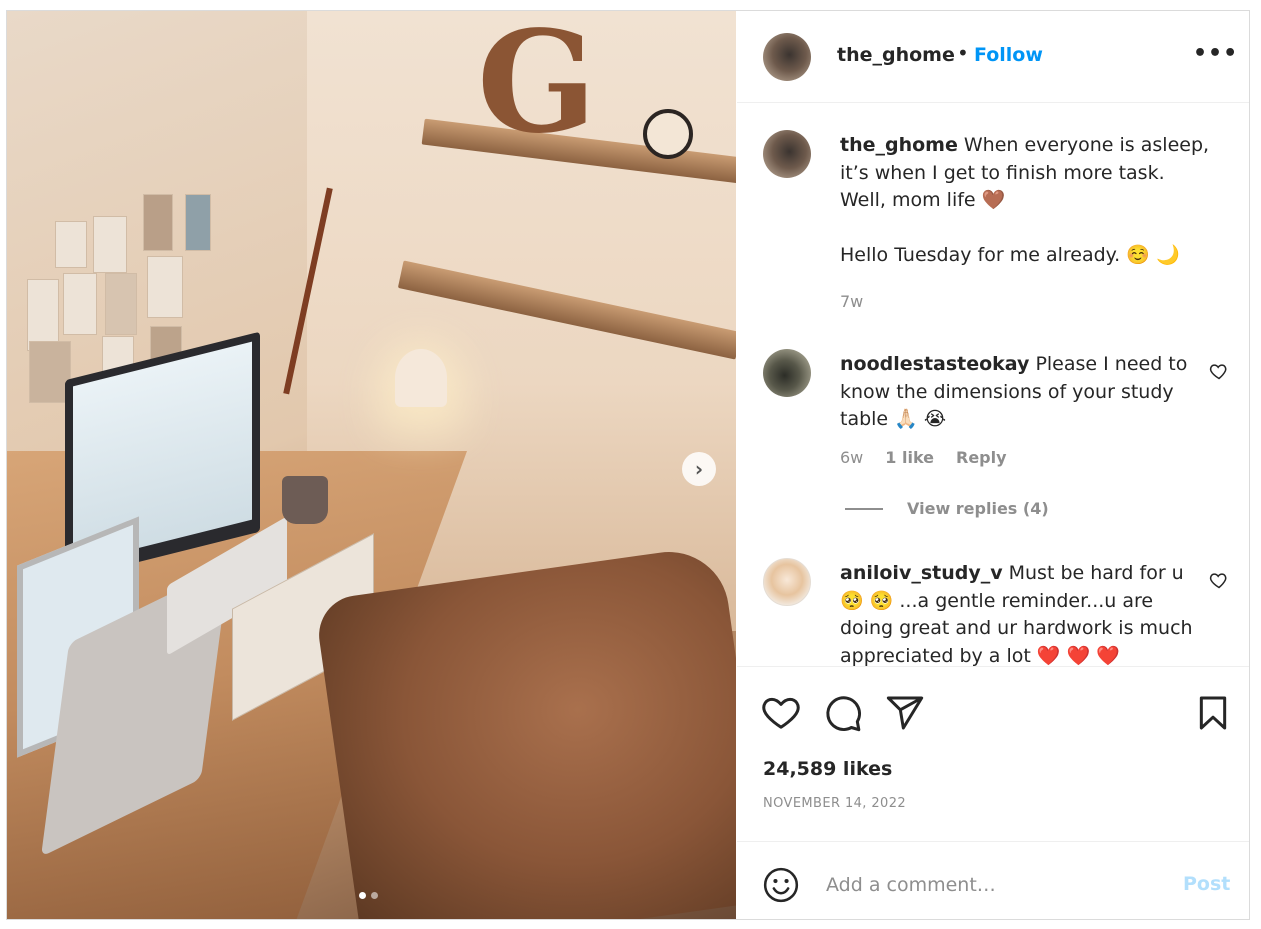 This screenshot has height=929, width=1261. Describe the element at coordinates (827, 769) in the screenshot. I see `likes-count: 24,589 likes` at that location.